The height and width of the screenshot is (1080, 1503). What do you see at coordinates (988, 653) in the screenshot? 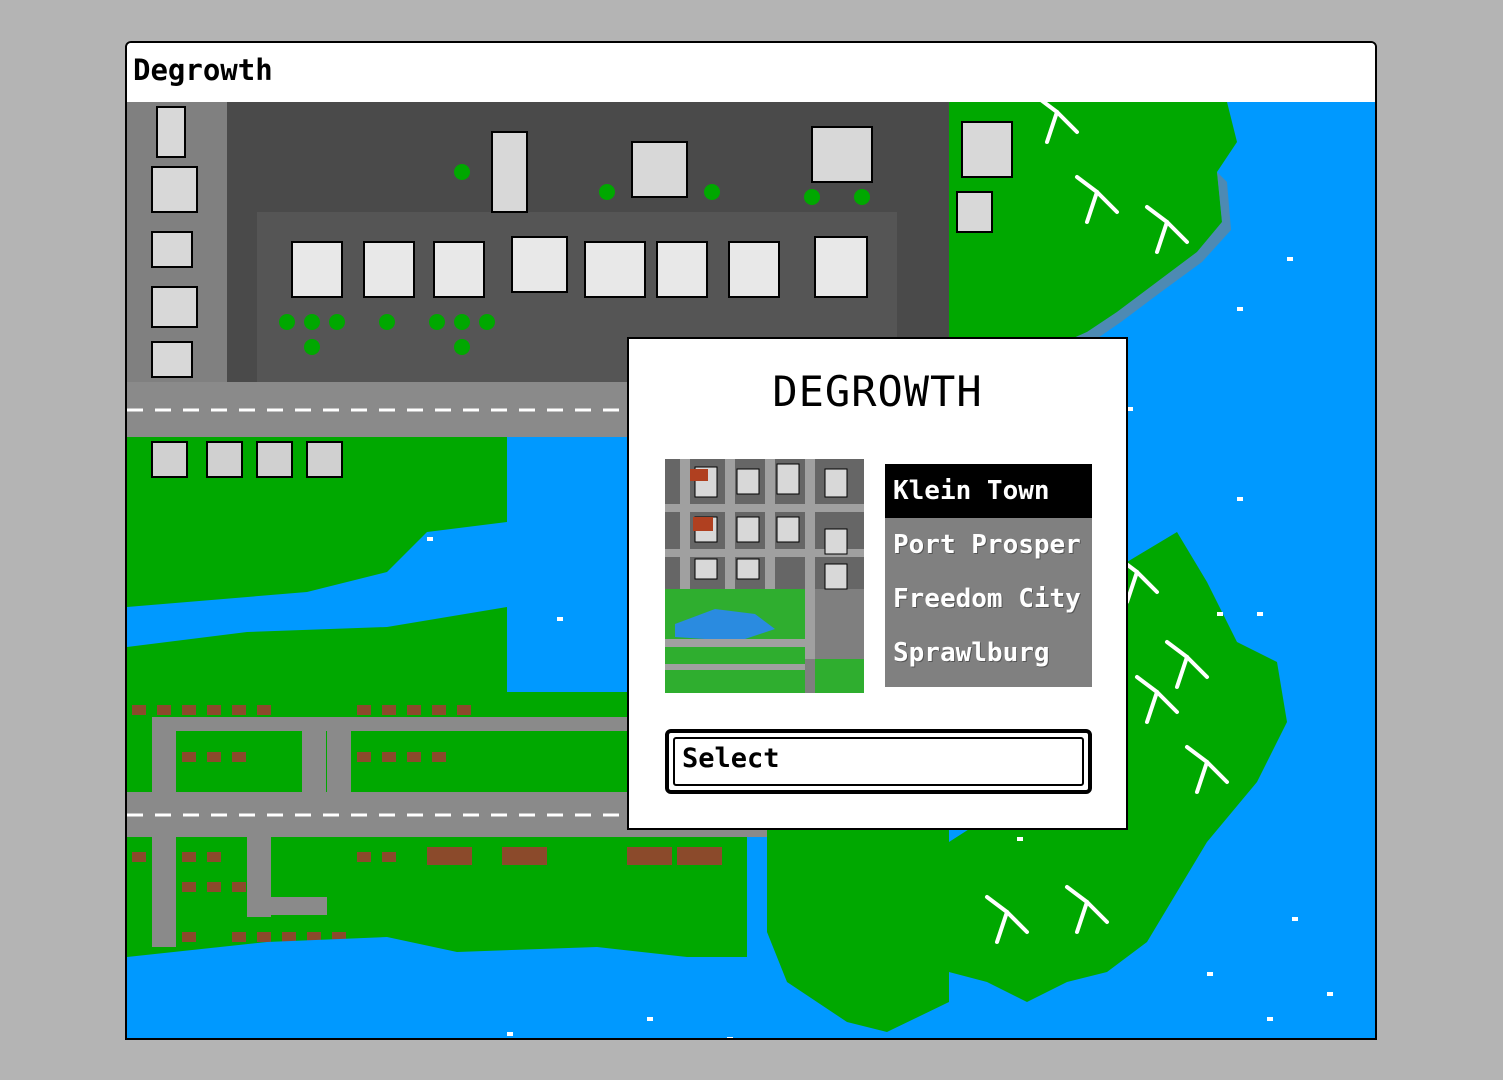
I see `city-item-sprawlburg: Sprawlburg` at bounding box center [988, 653].